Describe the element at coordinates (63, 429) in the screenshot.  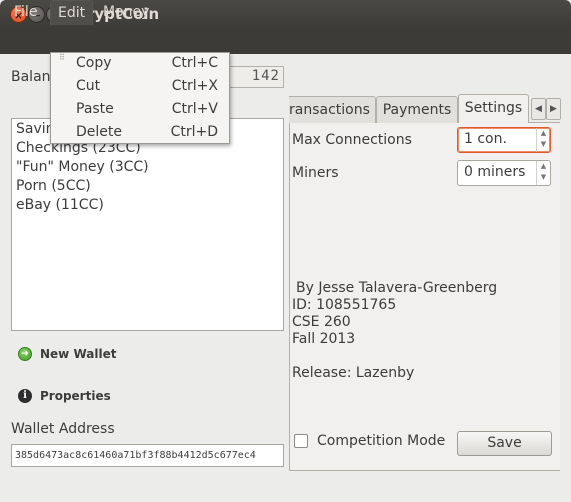
I see `wallet-address-label: Wallet Address` at that location.